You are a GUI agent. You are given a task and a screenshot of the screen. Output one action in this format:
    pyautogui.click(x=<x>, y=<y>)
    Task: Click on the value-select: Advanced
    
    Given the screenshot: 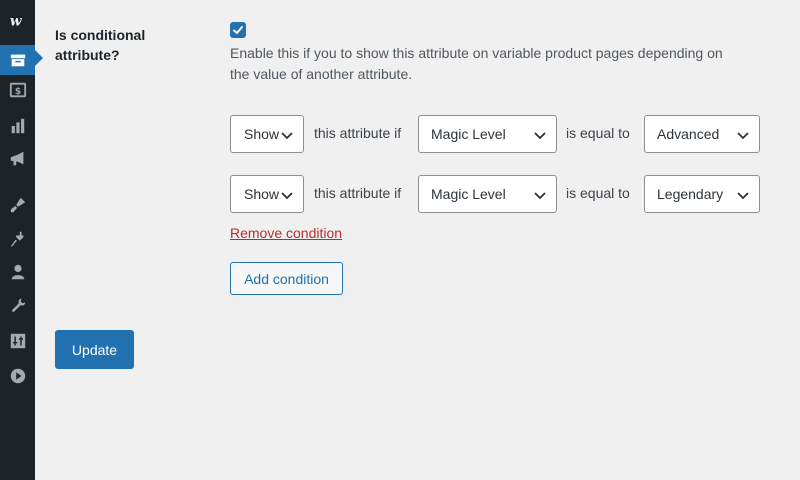 What is the action you would take?
    pyautogui.click(x=702, y=134)
    